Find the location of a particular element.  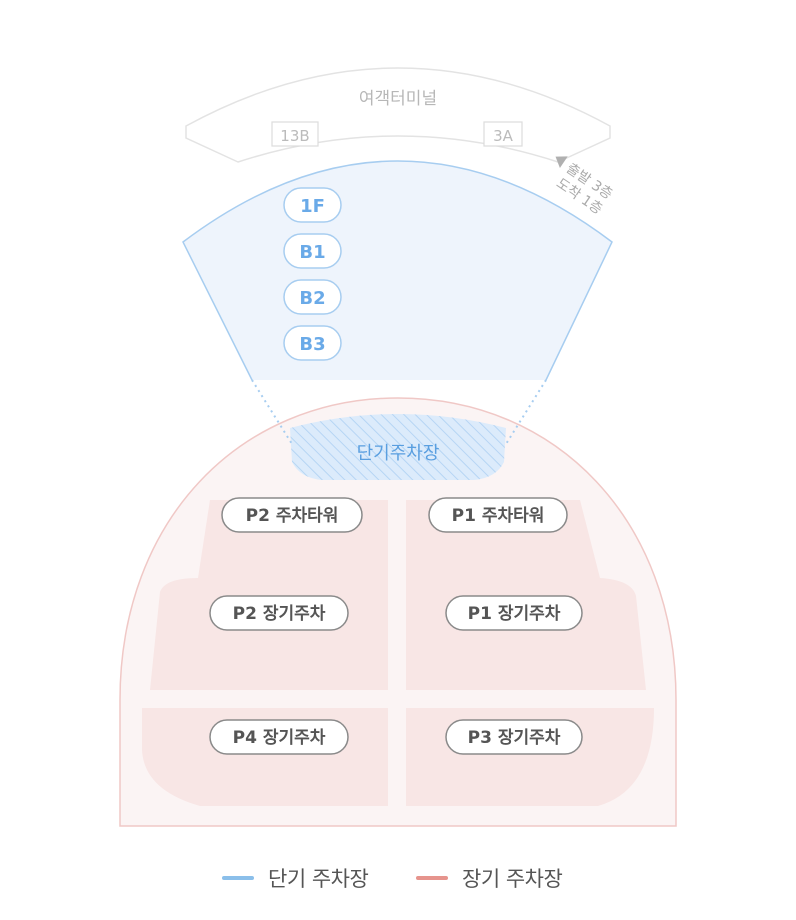

svg-text: 1F is located at coordinates (312, 206).